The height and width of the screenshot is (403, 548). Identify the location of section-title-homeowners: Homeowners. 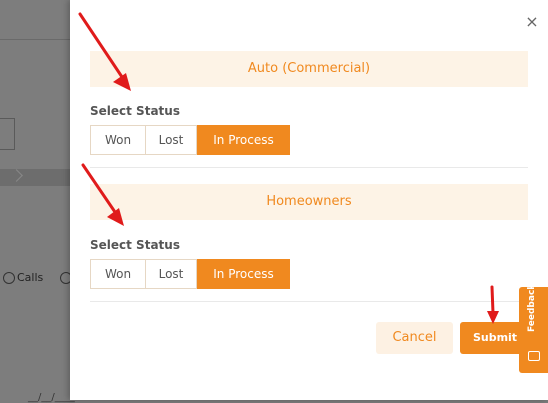
(309, 202).